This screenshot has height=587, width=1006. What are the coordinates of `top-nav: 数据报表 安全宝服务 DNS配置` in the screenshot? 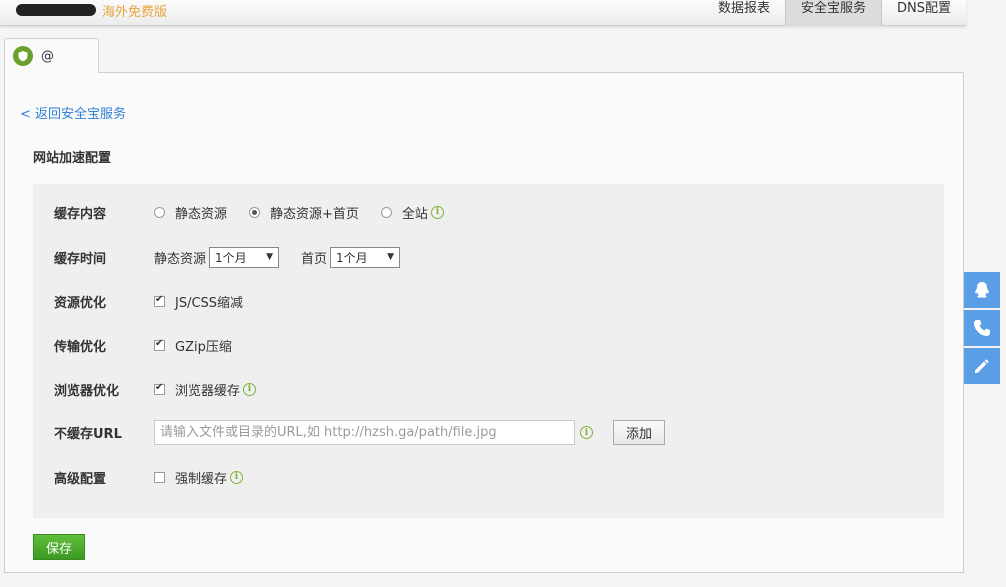 It's located at (834, 13).